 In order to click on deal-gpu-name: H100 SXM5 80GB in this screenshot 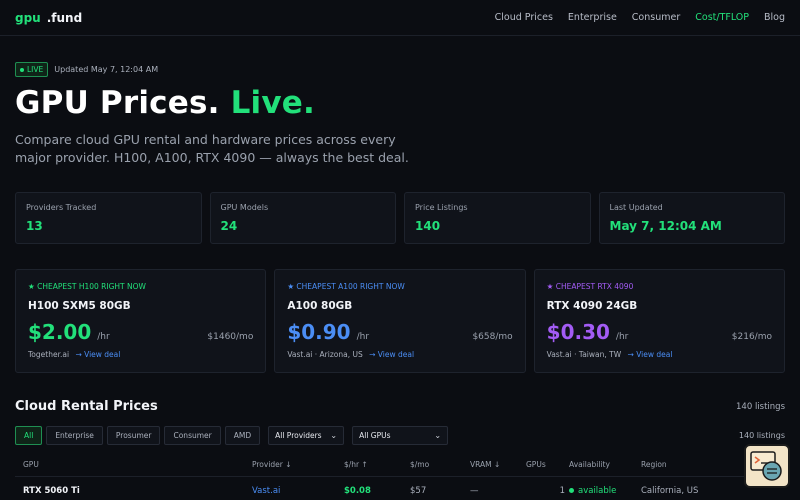, I will do `click(79, 306)`.